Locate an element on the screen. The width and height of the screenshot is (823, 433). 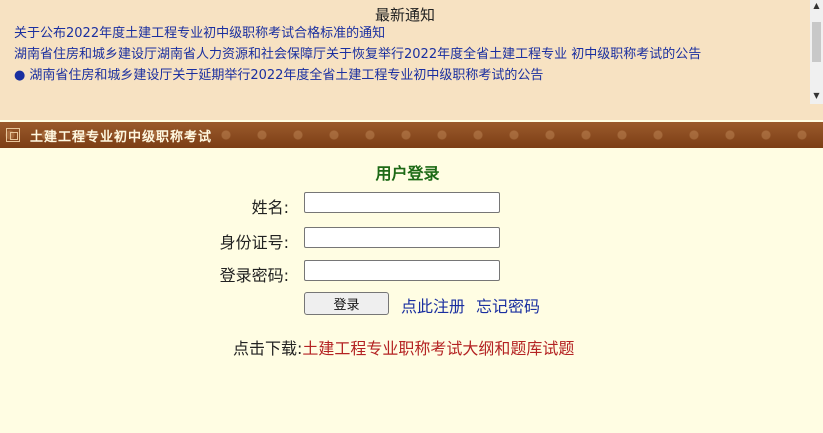
register-link: 点此注册 is located at coordinates (433, 305).